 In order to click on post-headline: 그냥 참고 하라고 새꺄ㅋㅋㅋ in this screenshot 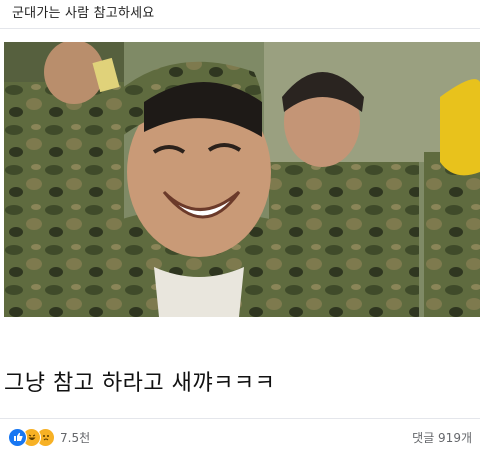, I will do `click(140, 383)`.